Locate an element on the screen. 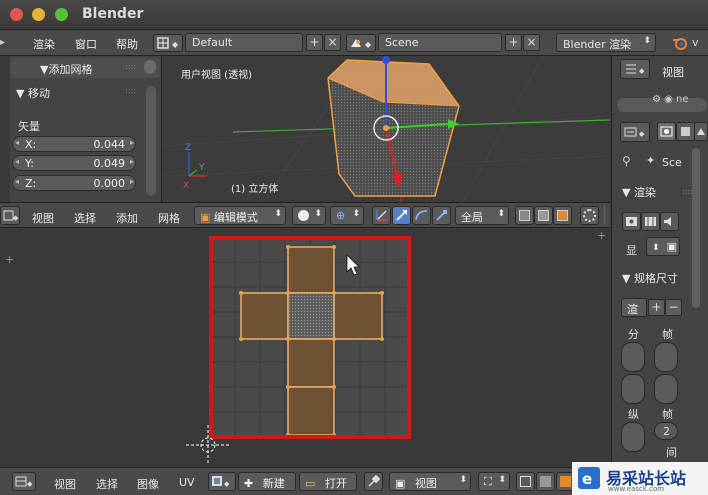  watermark: e 易采站长站 www.easck.com is located at coordinates (640, 478).